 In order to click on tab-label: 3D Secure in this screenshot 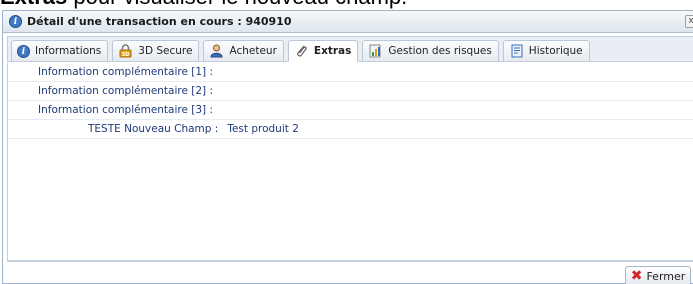, I will do `click(165, 51)`.